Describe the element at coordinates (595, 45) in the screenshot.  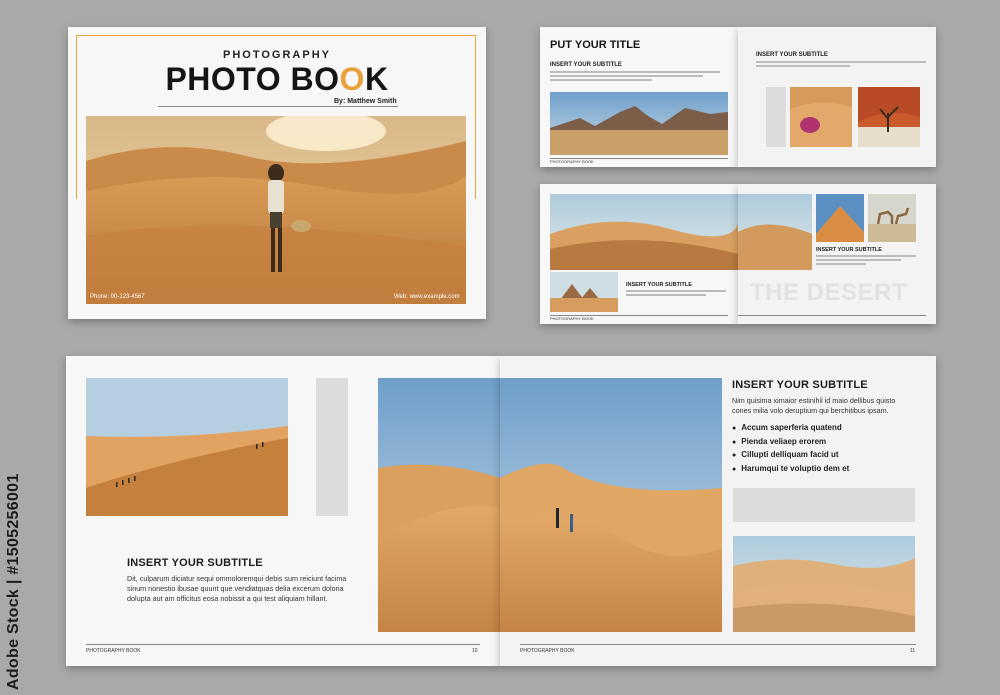
I see `spread1-title: PUT YOUR TITLE` at that location.